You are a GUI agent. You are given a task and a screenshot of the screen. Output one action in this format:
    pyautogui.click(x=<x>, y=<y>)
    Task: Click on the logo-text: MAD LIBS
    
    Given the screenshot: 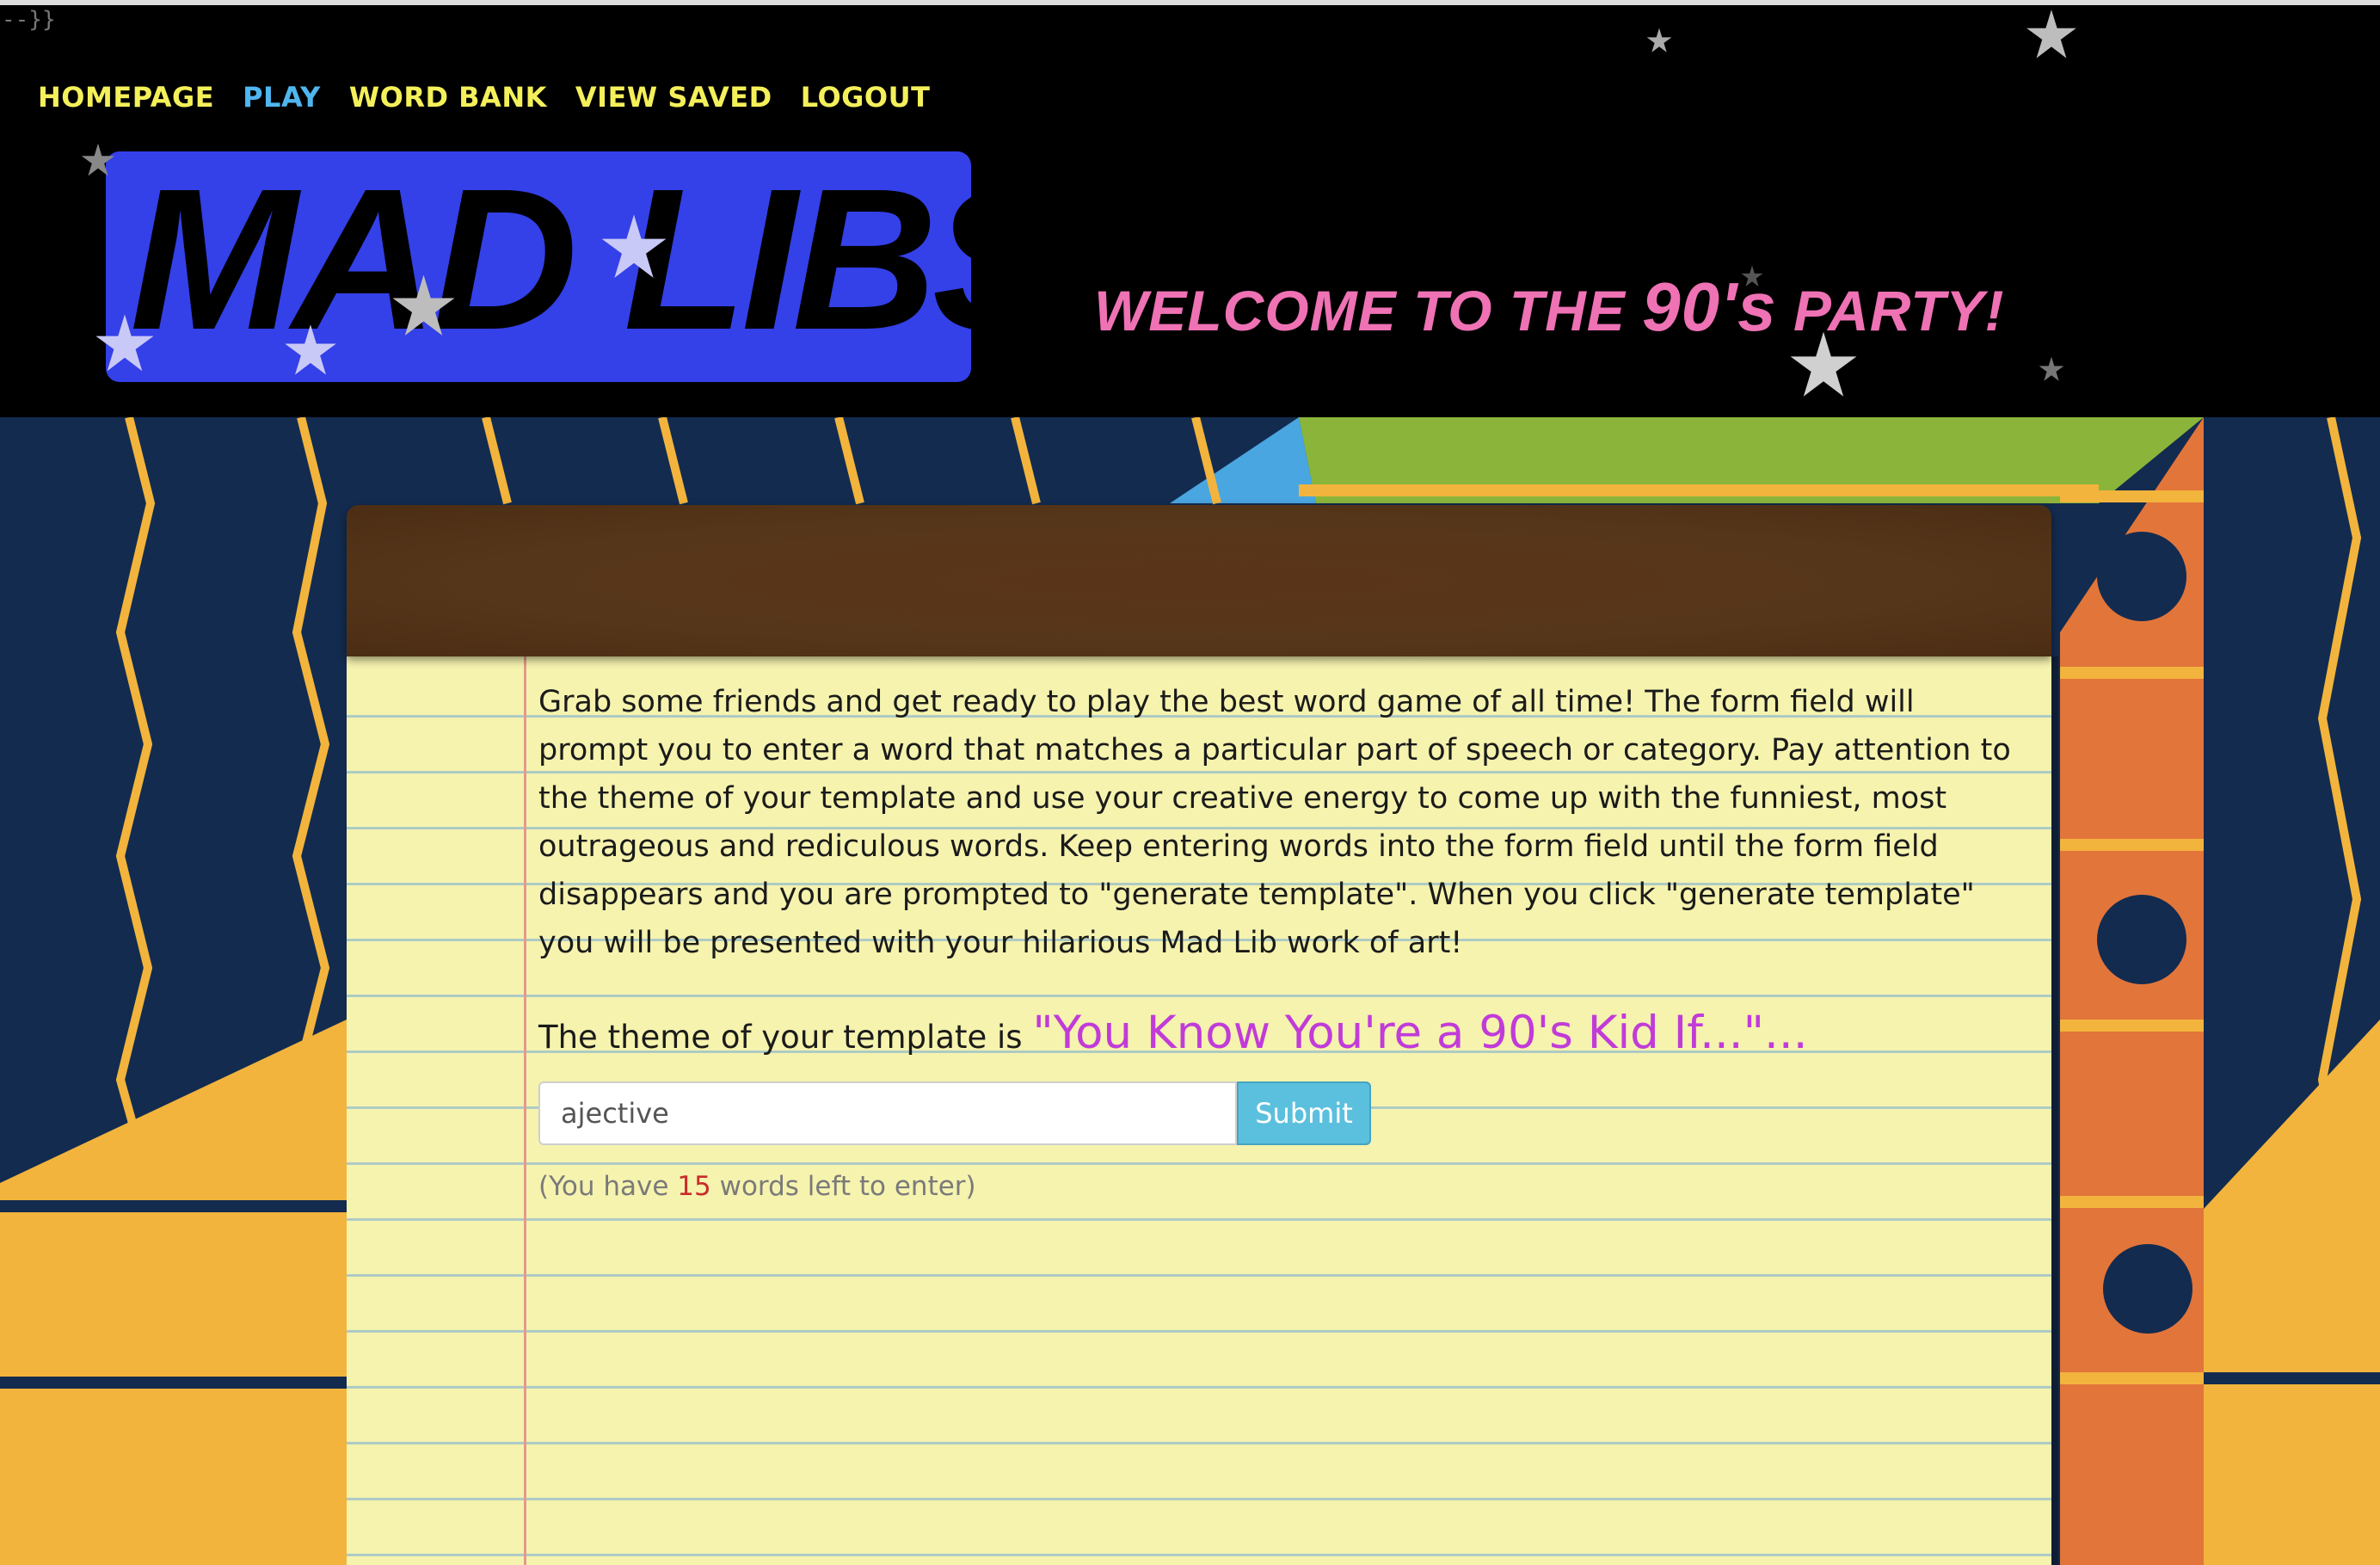 What is the action you would take?
    pyautogui.click(x=550, y=261)
    